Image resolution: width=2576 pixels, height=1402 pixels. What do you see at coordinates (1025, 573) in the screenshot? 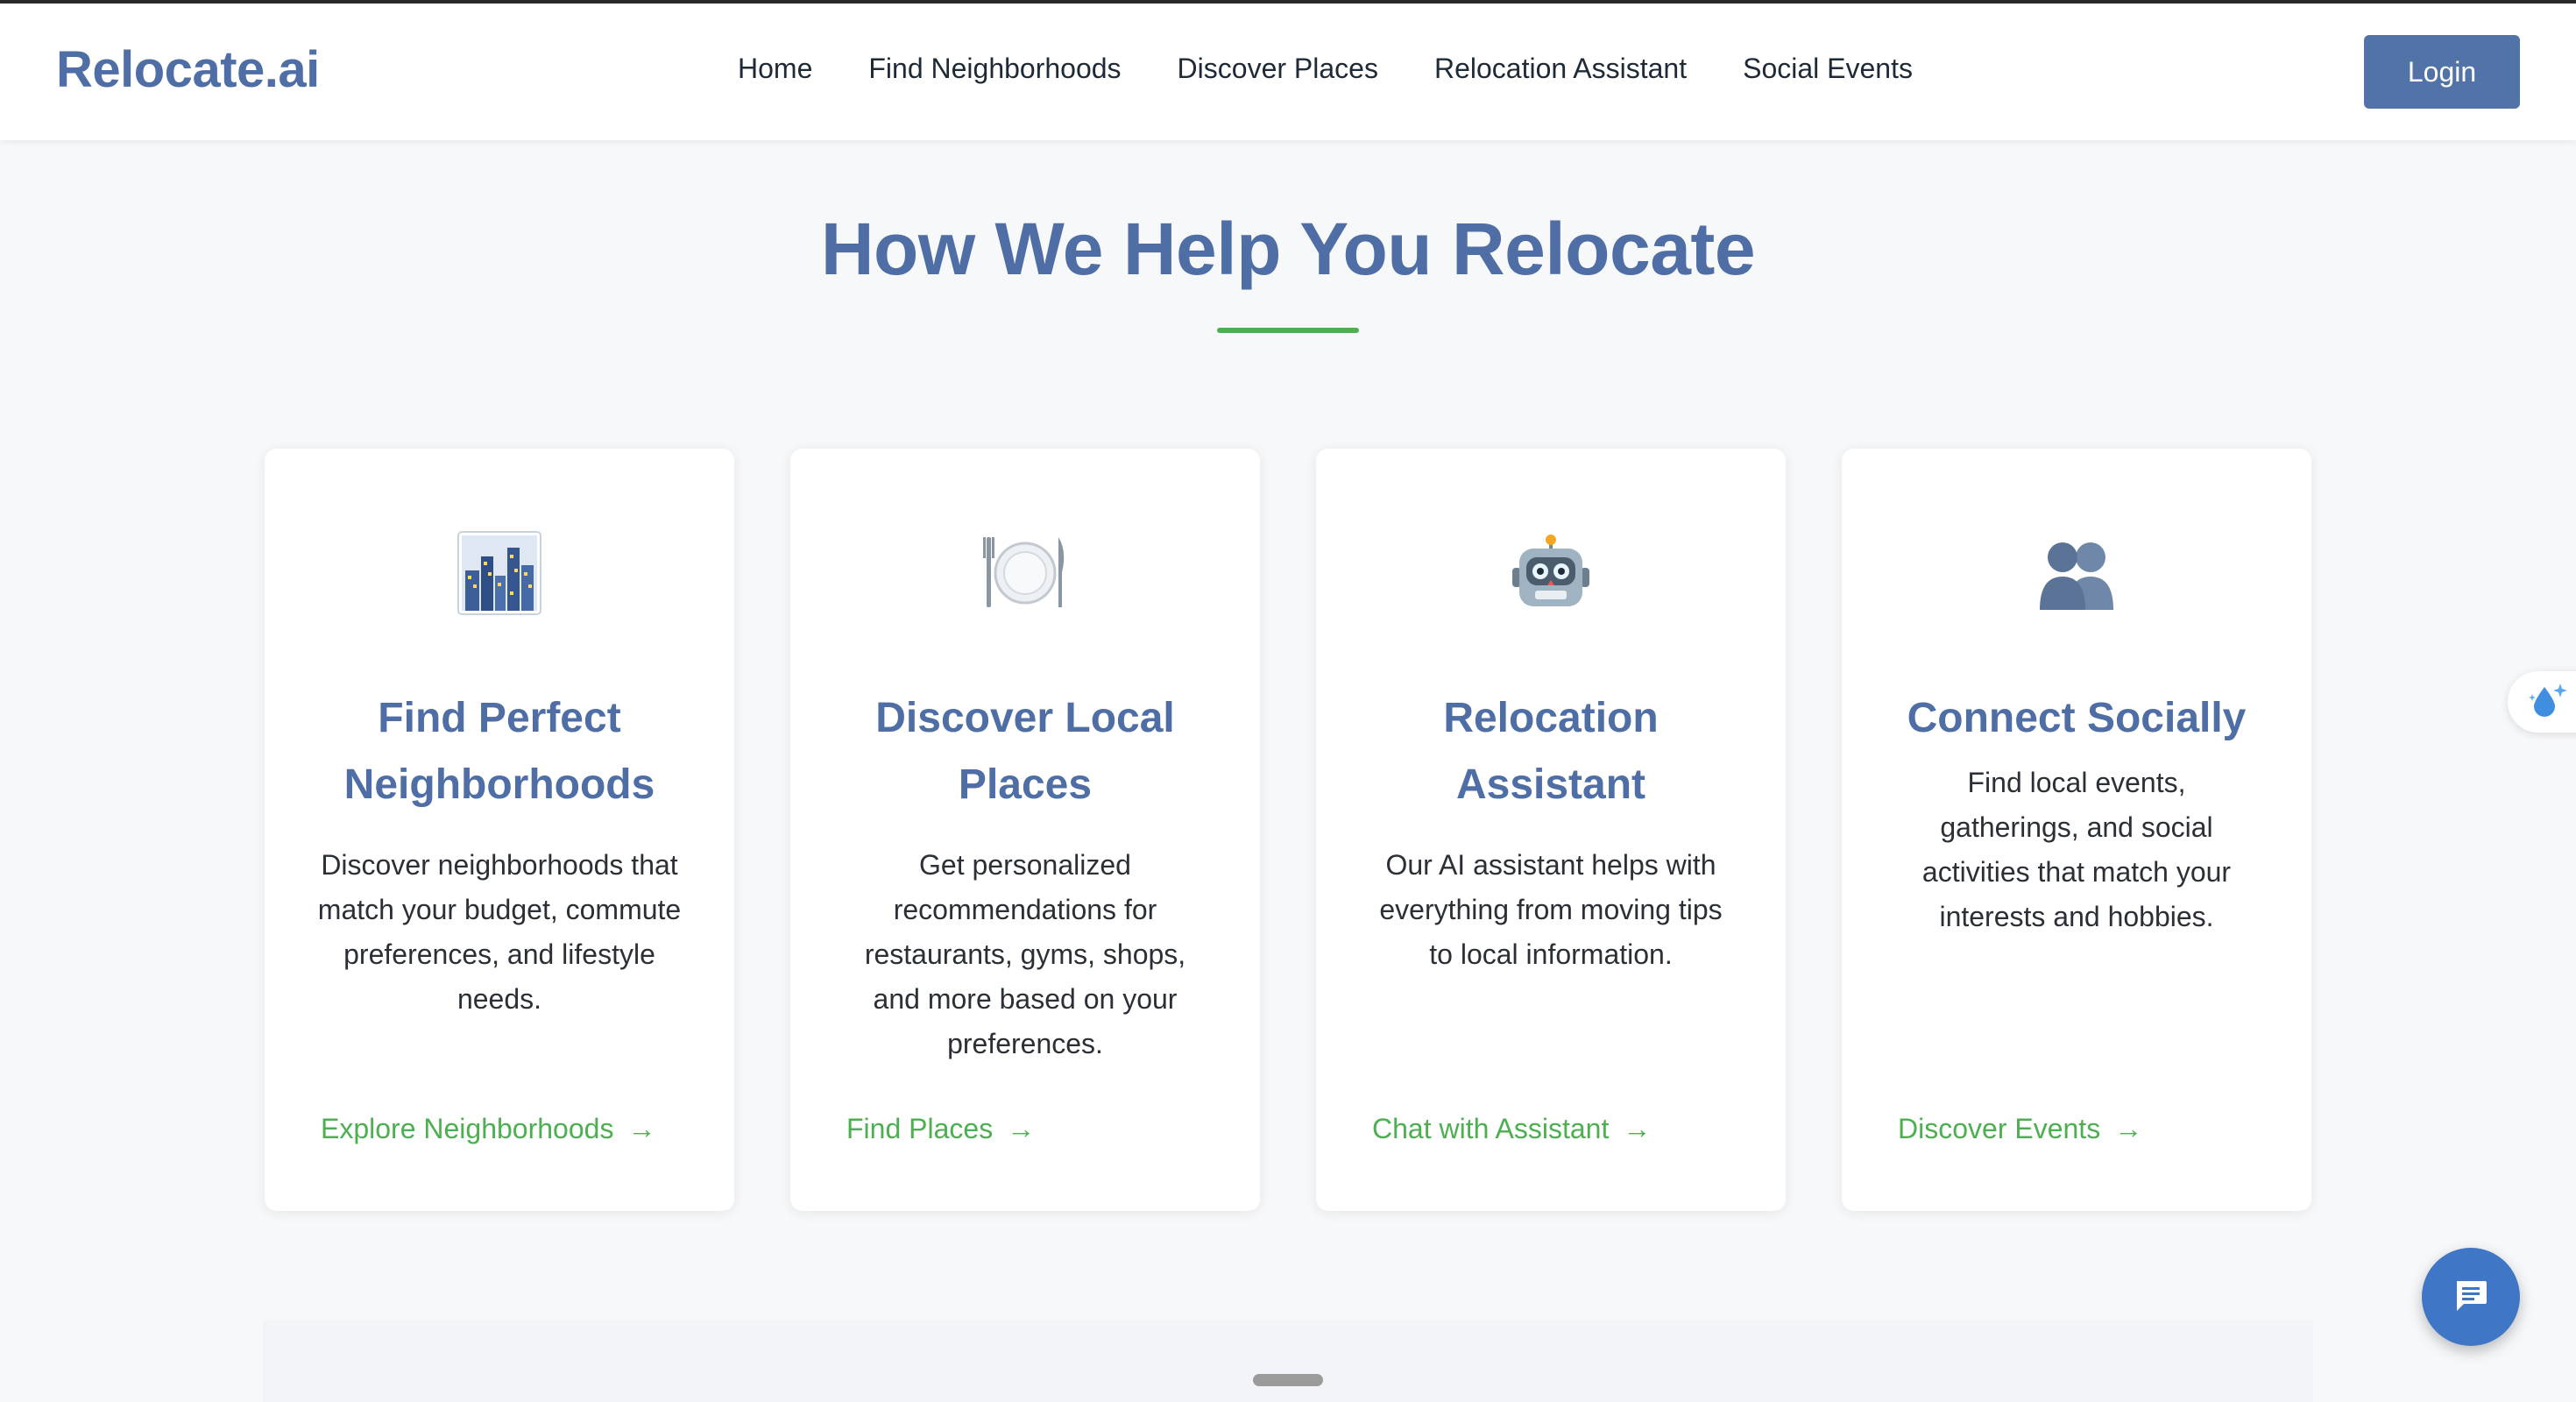
I see `plate-fork-knife-icon` at bounding box center [1025, 573].